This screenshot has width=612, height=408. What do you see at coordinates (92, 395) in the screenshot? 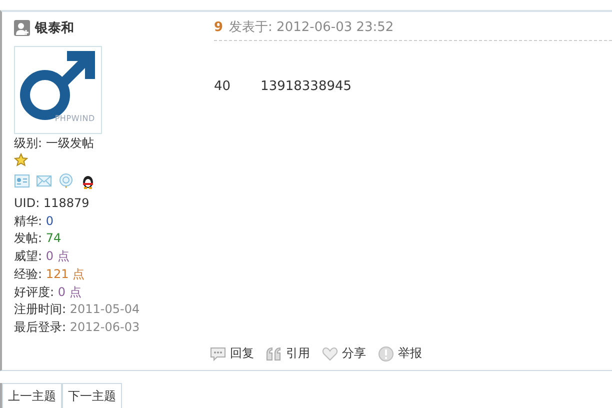
I see `topic-nav-link: 下一主题` at bounding box center [92, 395].